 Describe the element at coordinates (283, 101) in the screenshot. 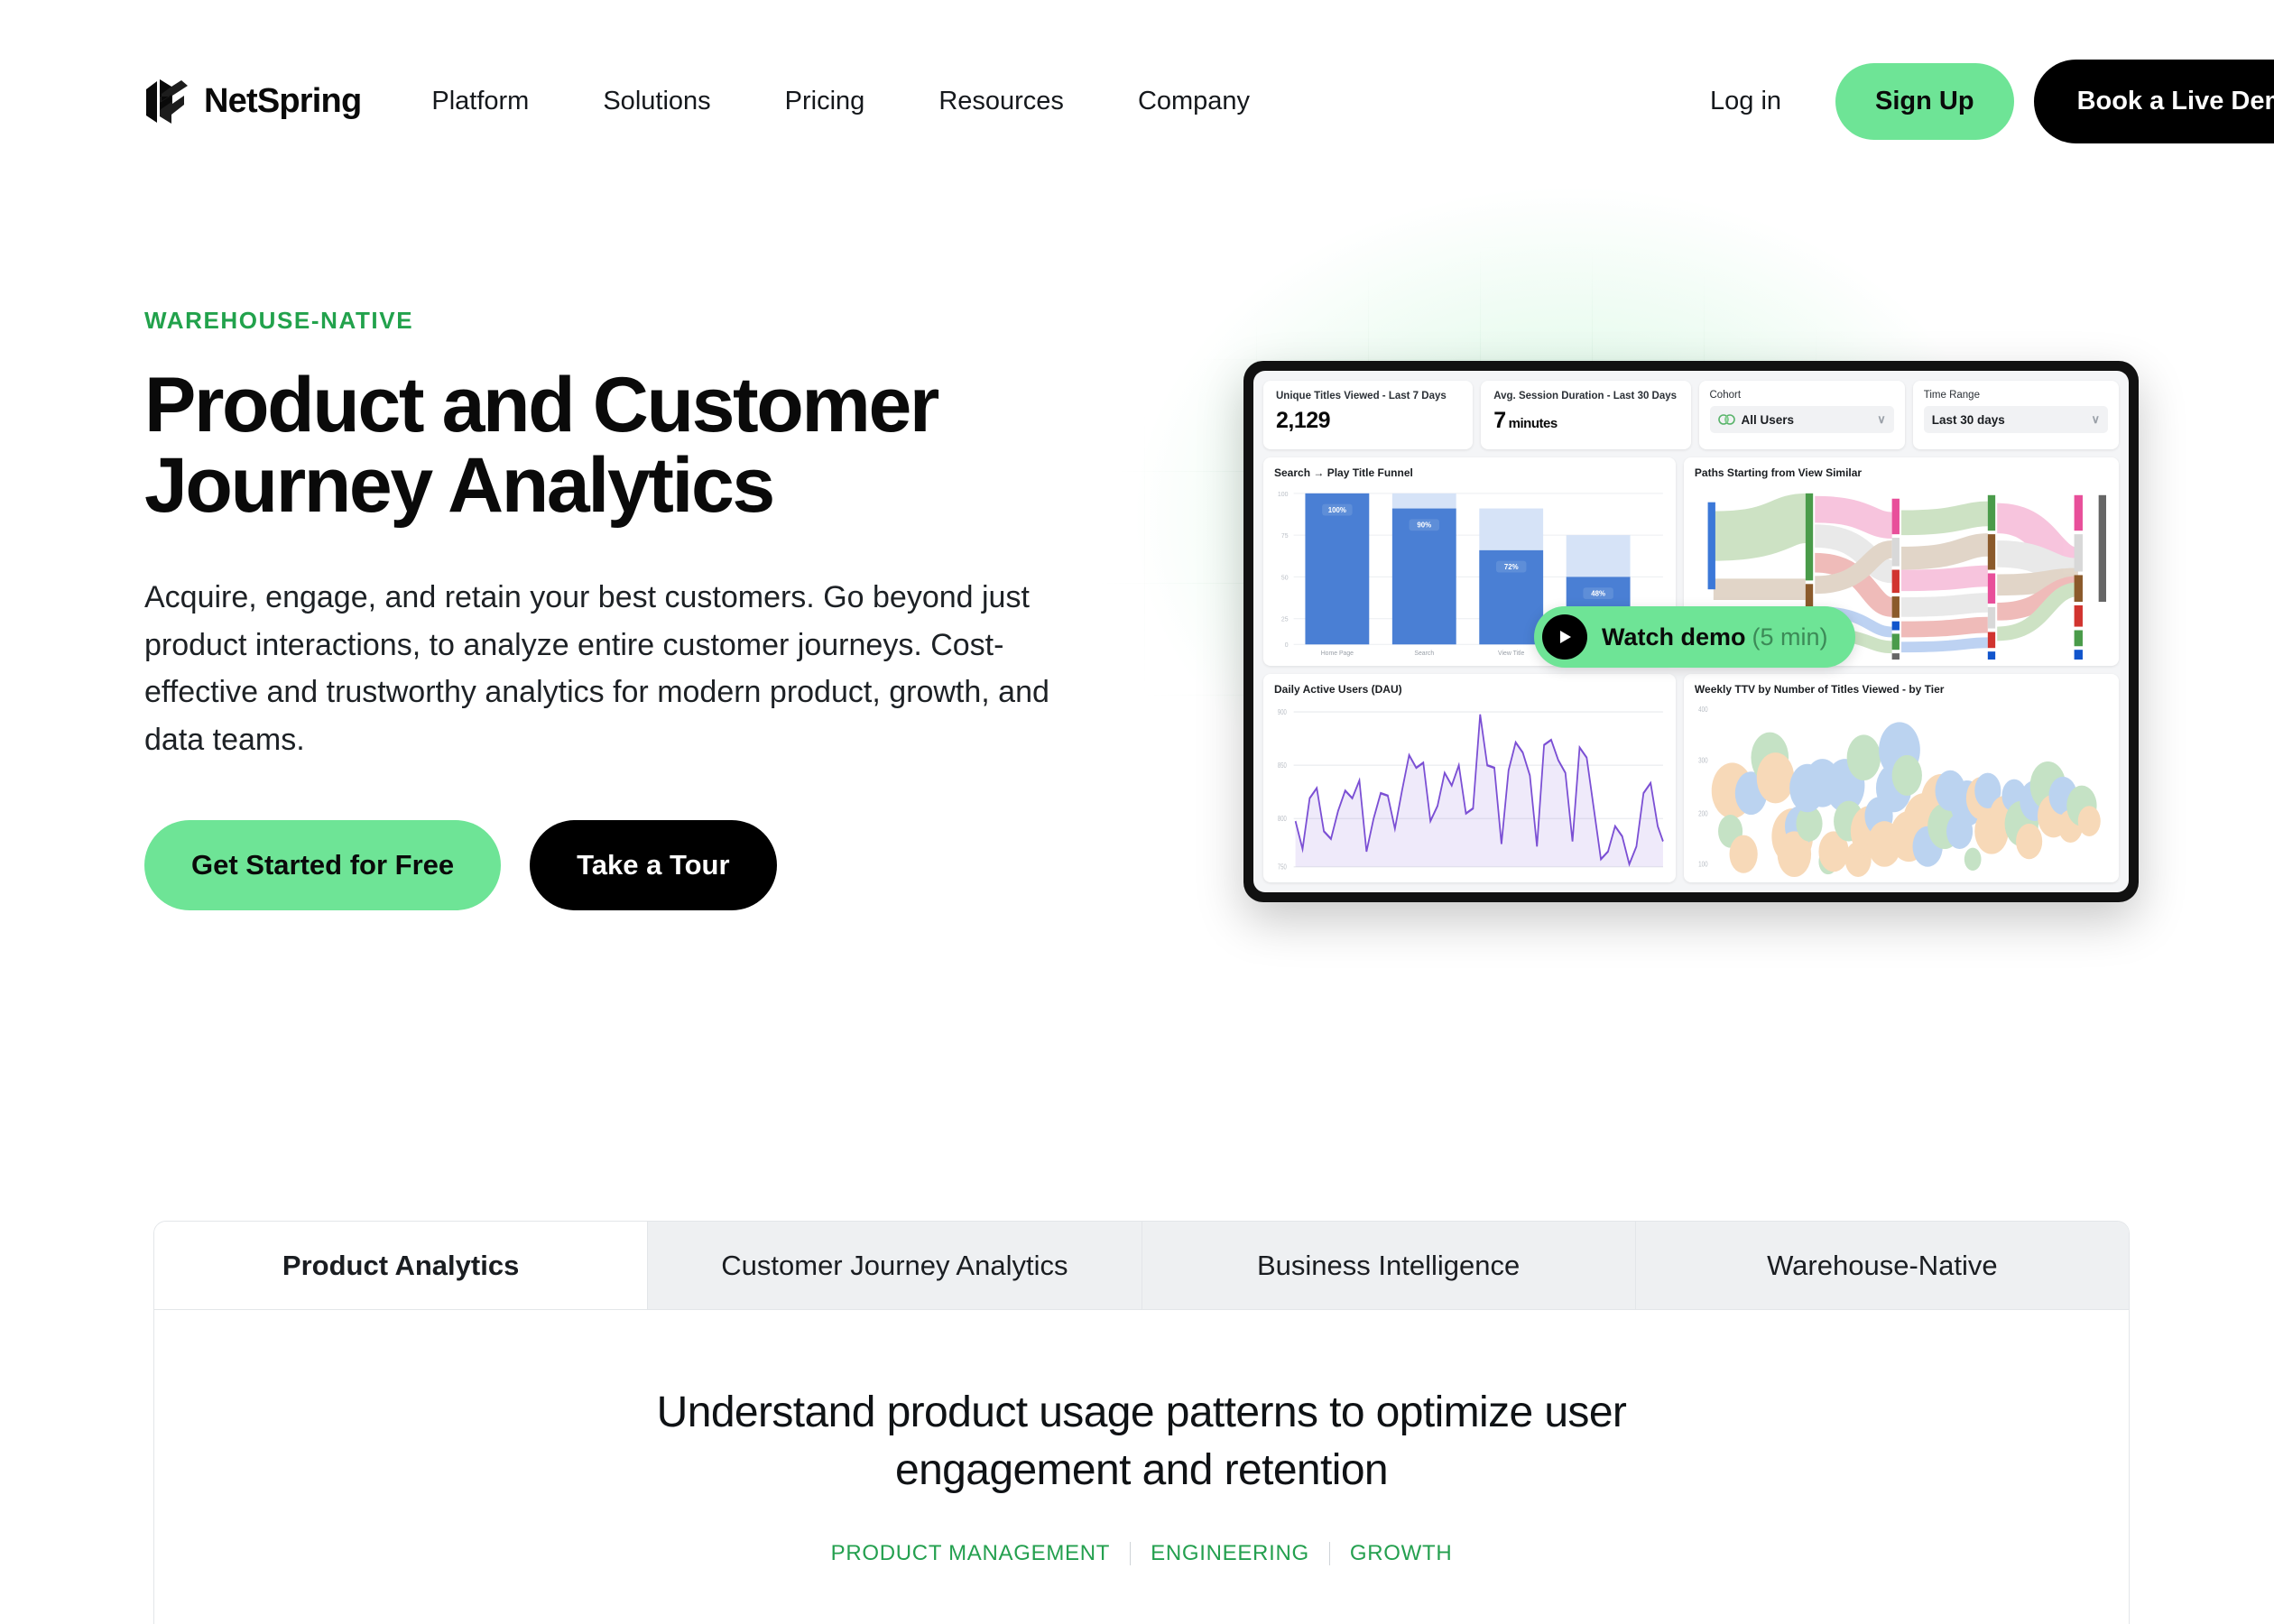

I see `brand-name: NetSpring` at that location.